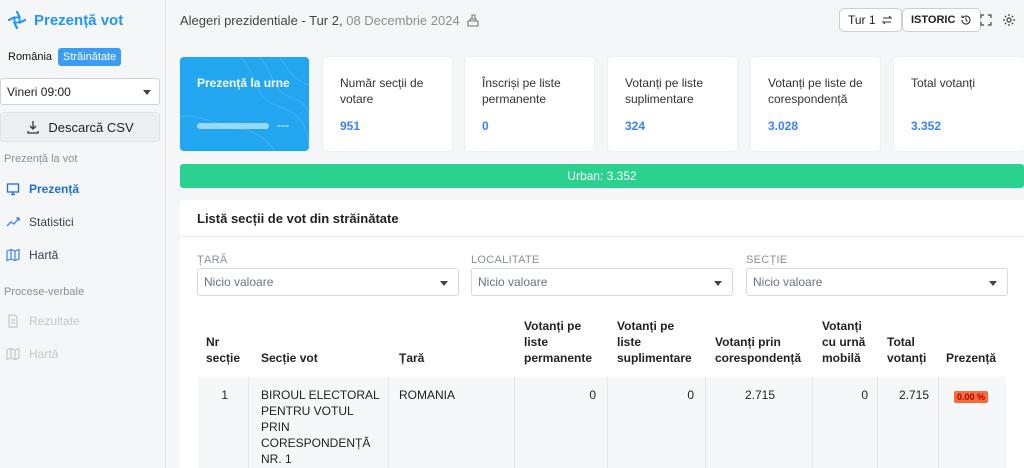 The image size is (1024, 468). What do you see at coordinates (13, 222) in the screenshot?
I see `trend-icon` at bounding box center [13, 222].